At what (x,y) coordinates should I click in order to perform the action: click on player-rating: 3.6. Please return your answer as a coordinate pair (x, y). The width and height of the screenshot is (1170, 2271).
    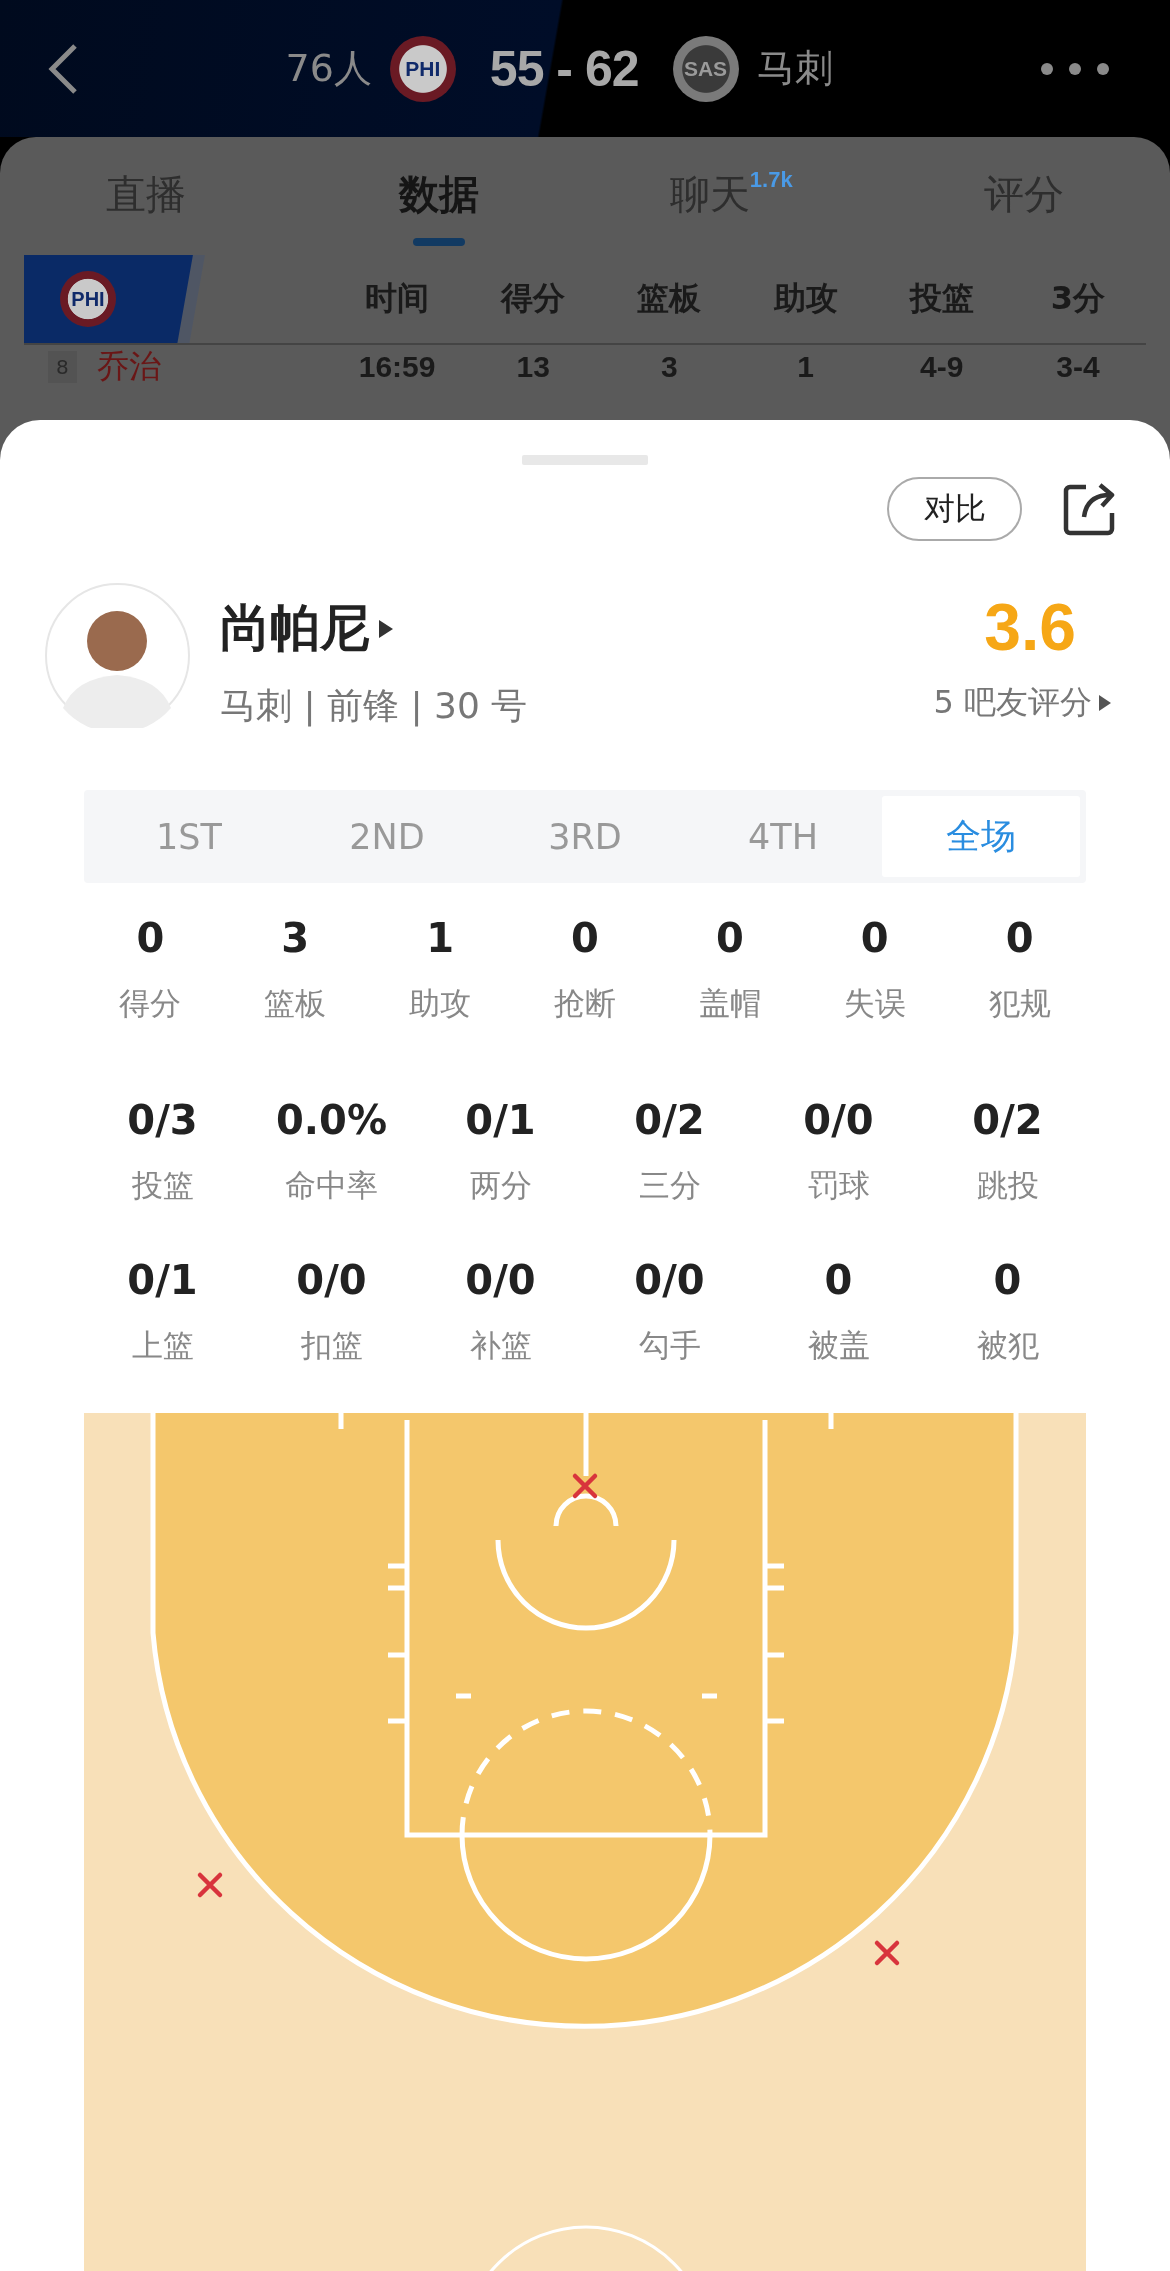
    Looking at the image, I should click on (1030, 627).